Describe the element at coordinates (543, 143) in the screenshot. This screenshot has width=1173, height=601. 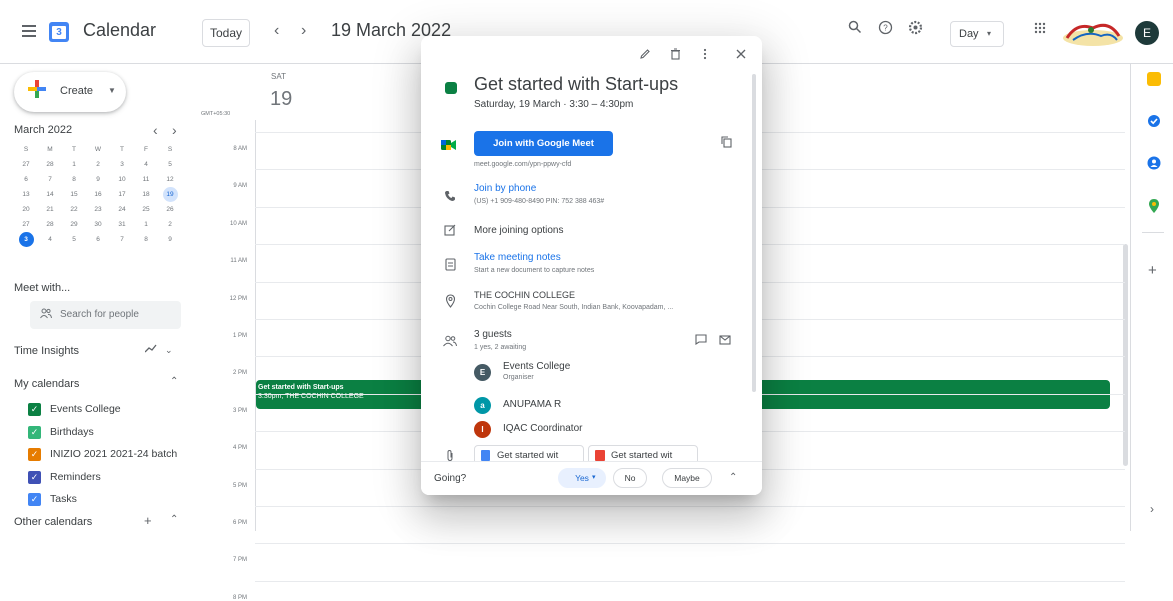
I see `join-meet-button: Join with Google Meet` at that location.